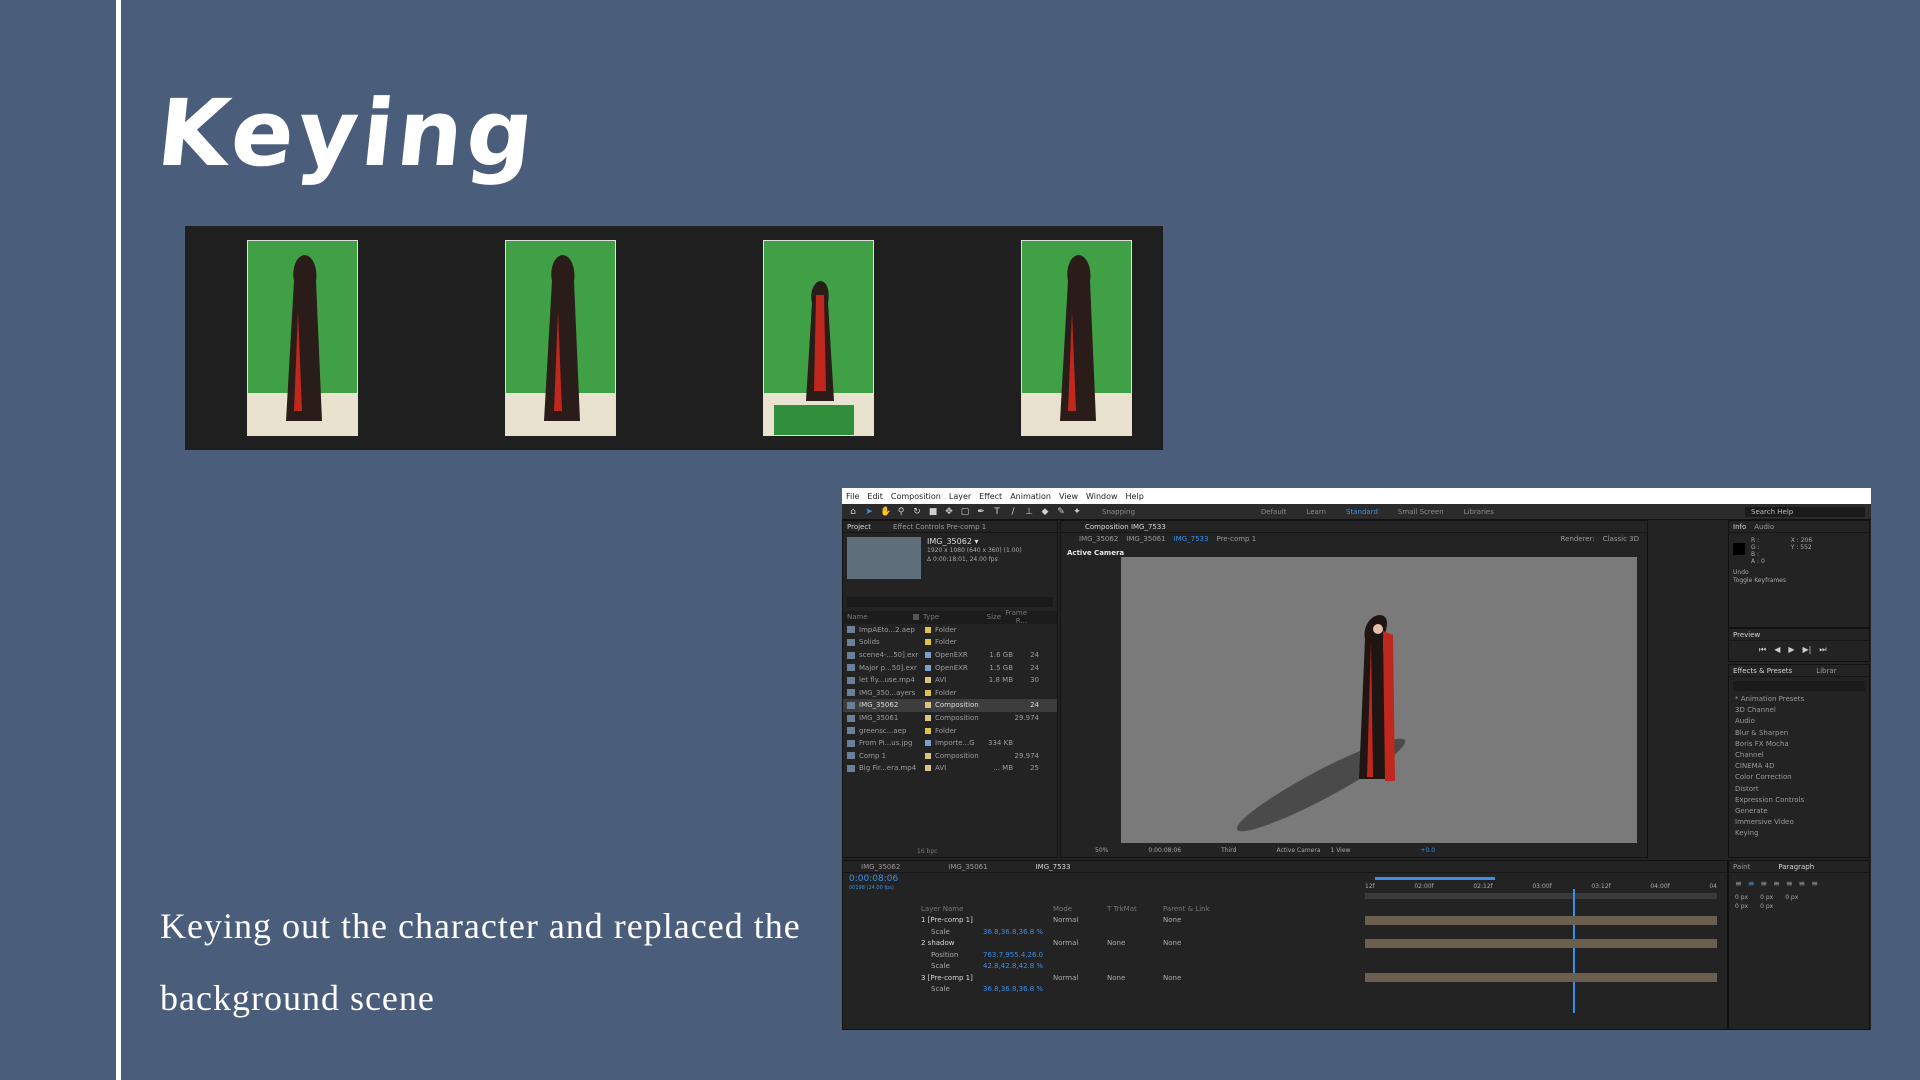  What do you see at coordinates (1135, 943) in the screenshot?
I see `layer-trkmat: None` at bounding box center [1135, 943].